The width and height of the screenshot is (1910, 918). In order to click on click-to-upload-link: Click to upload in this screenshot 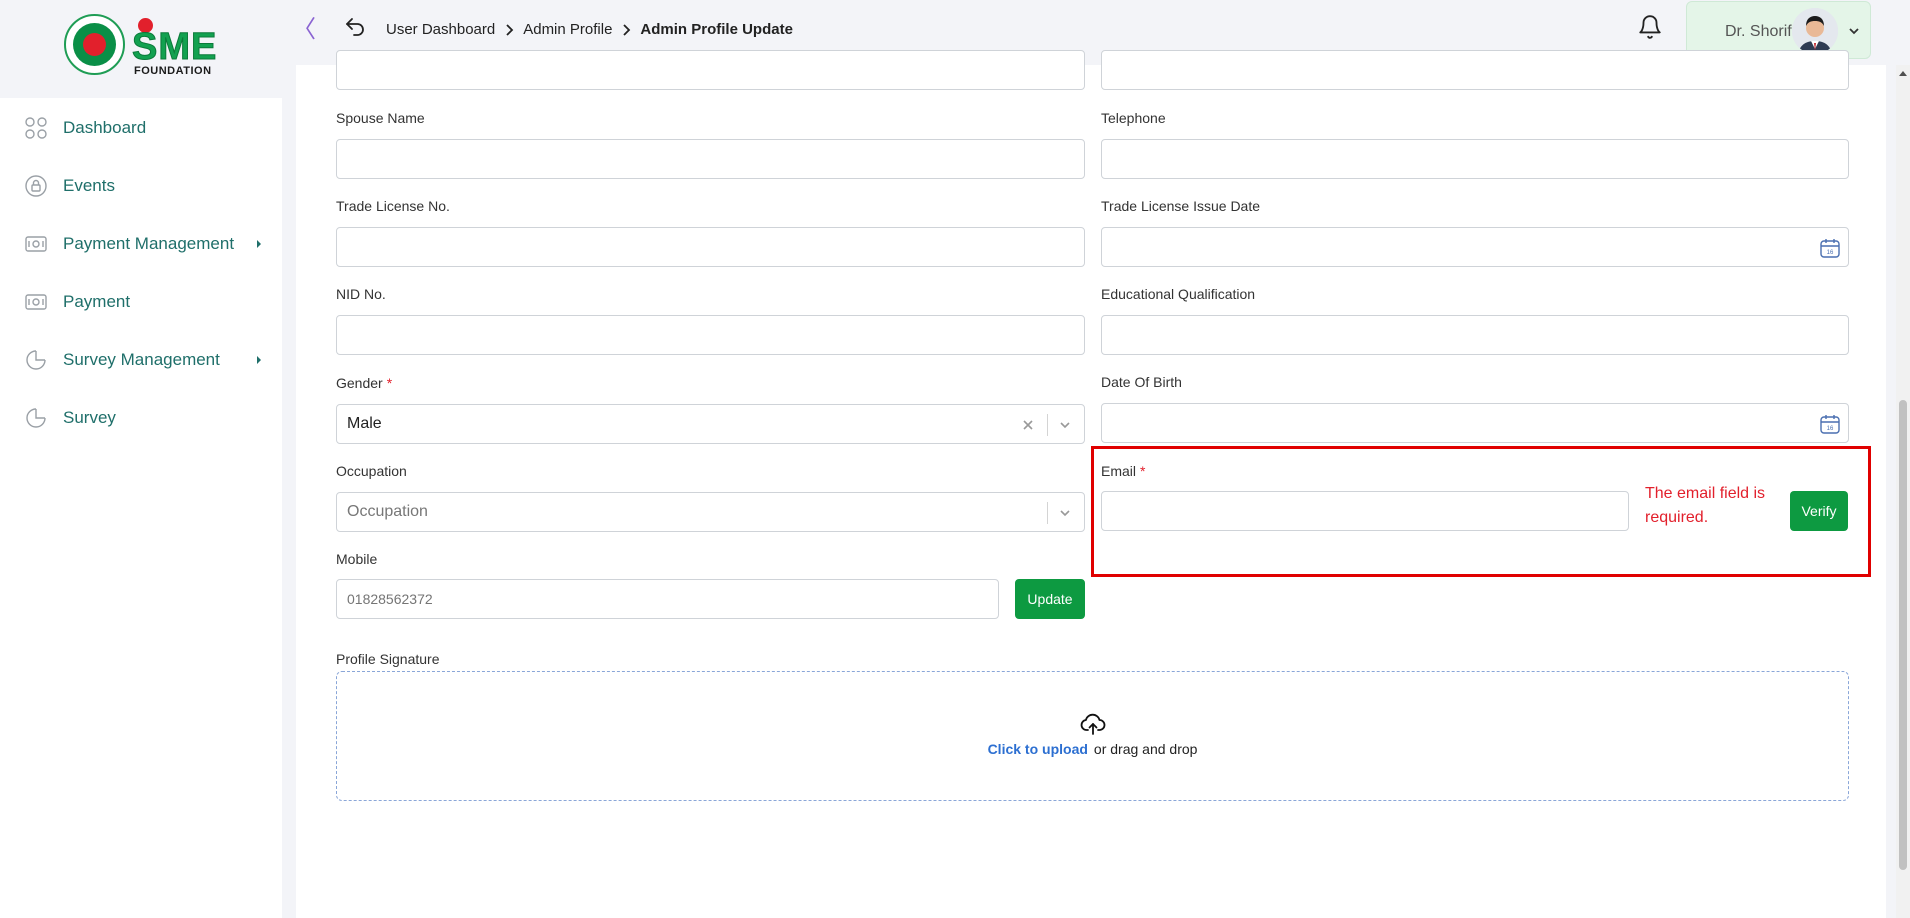, I will do `click(1038, 749)`.